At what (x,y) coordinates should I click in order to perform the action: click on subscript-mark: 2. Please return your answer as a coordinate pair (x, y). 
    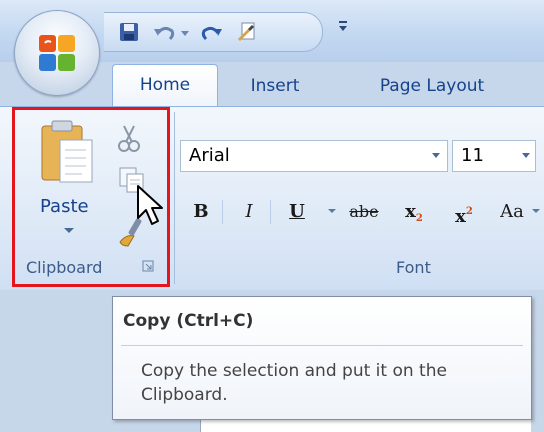
    Looking at the image, I should click on (419, 218).